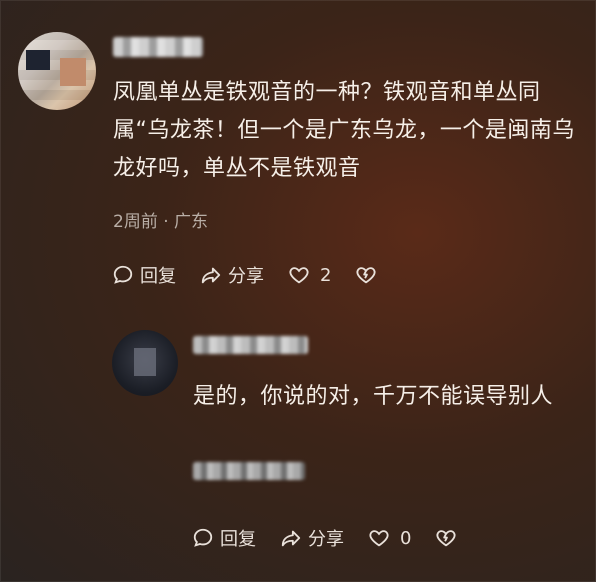 This screenshot has height=582, width=596. Describe the element at coordinates (249, 471) in the screenshot. I see `reply-meta-redacted` at that location.